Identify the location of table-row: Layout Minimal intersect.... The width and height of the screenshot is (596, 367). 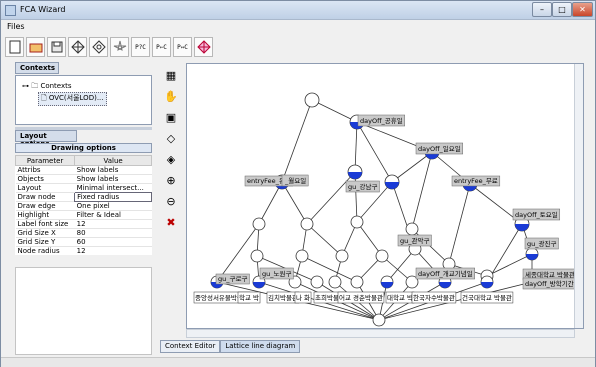
(83, 188).